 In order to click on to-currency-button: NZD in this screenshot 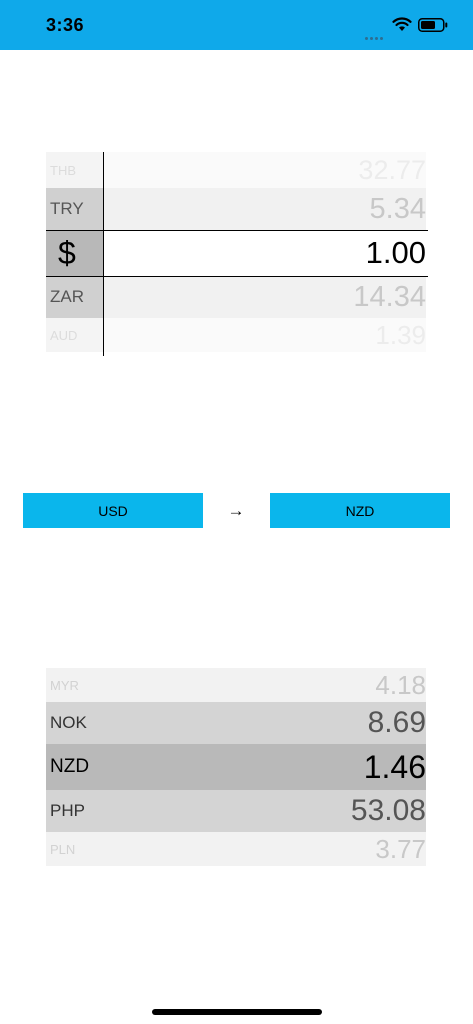, I will do `click(360, 510)`.